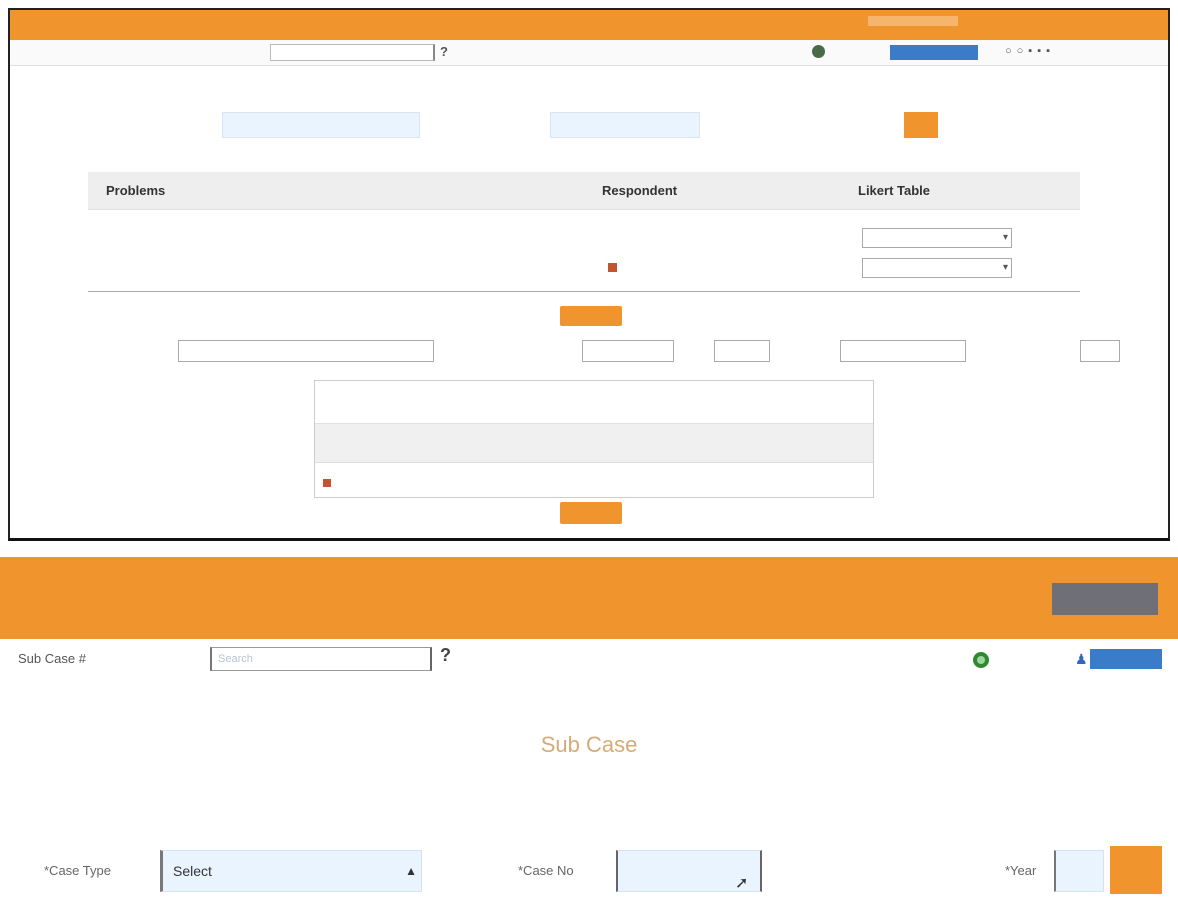 The image size is (1178, 899). Describe the element at coordinates (77, 870) in the screenshot. I see `case-type-label: *Case Type` at that location.